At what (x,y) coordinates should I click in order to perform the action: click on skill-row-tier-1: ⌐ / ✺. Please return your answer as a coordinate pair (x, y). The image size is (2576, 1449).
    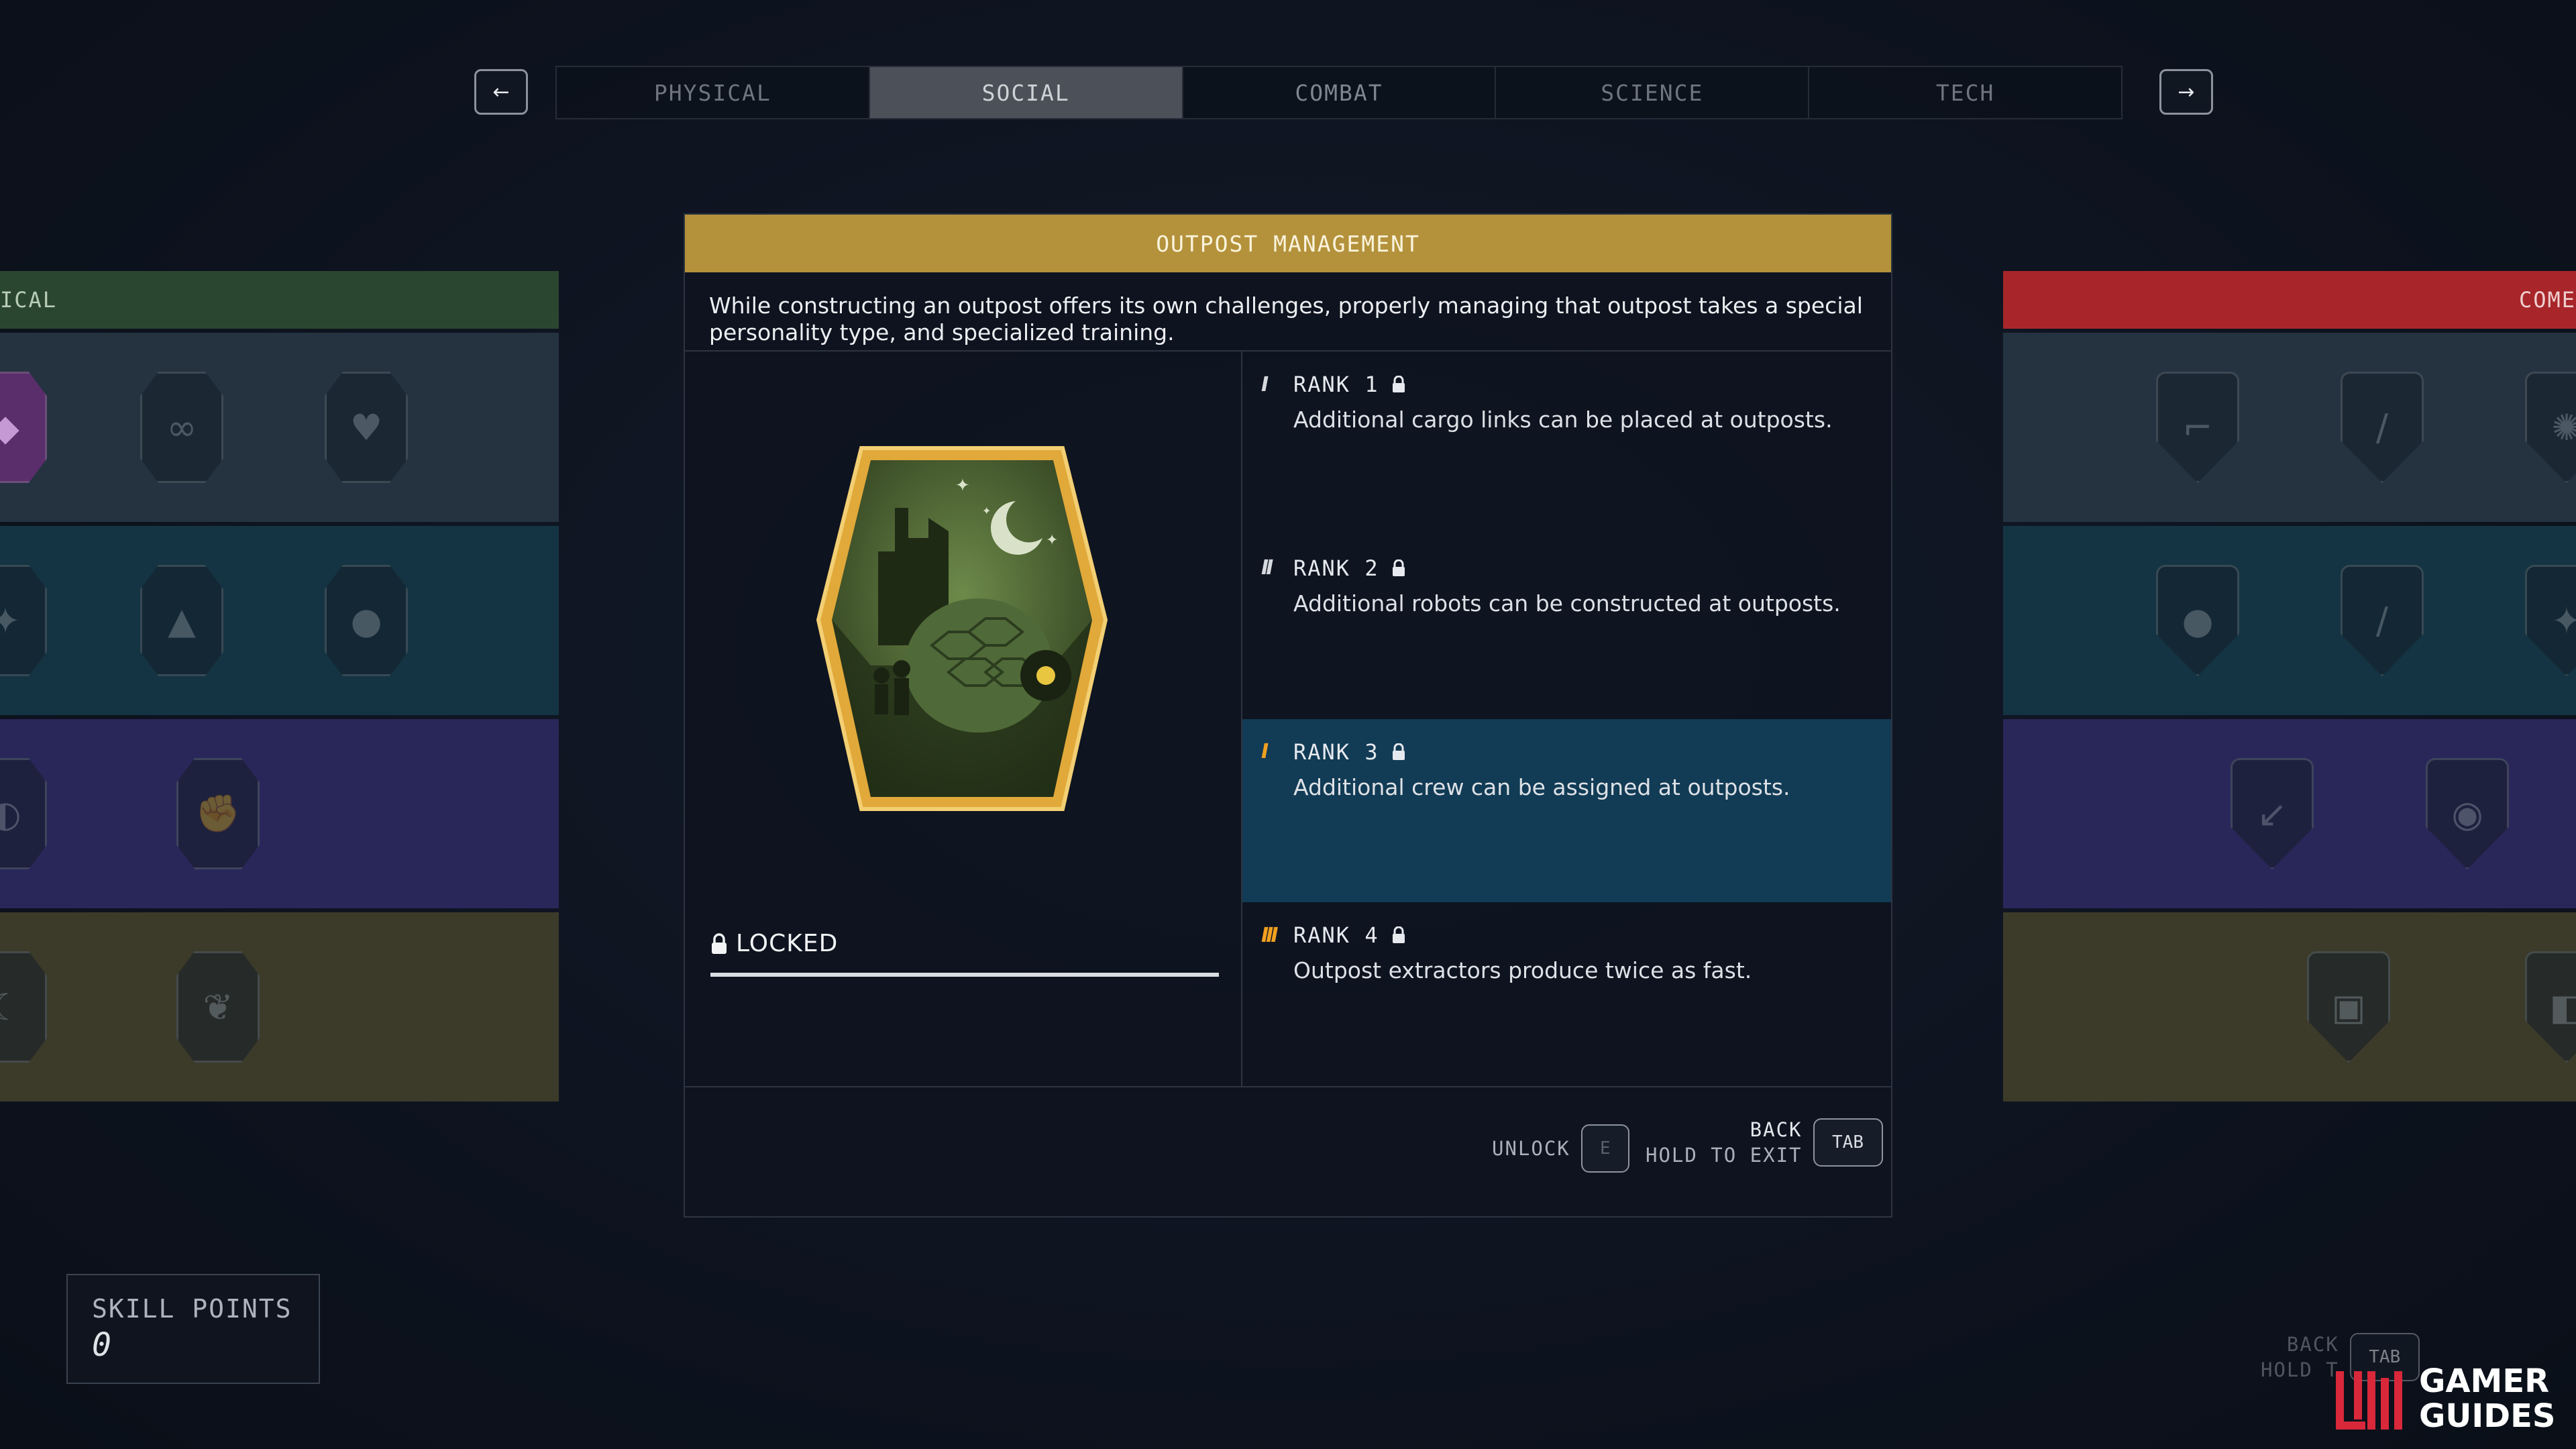
    Looking at the image, I should click on (2289, 427).